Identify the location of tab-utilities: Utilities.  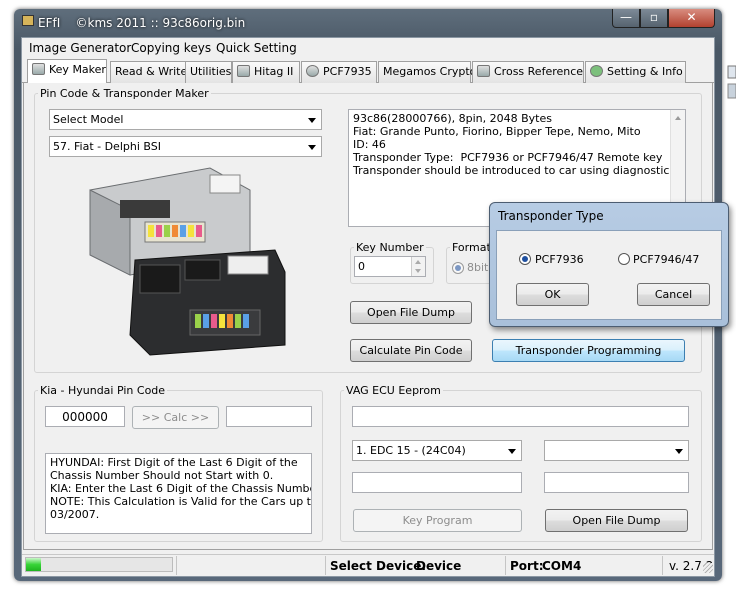
(208, 72).